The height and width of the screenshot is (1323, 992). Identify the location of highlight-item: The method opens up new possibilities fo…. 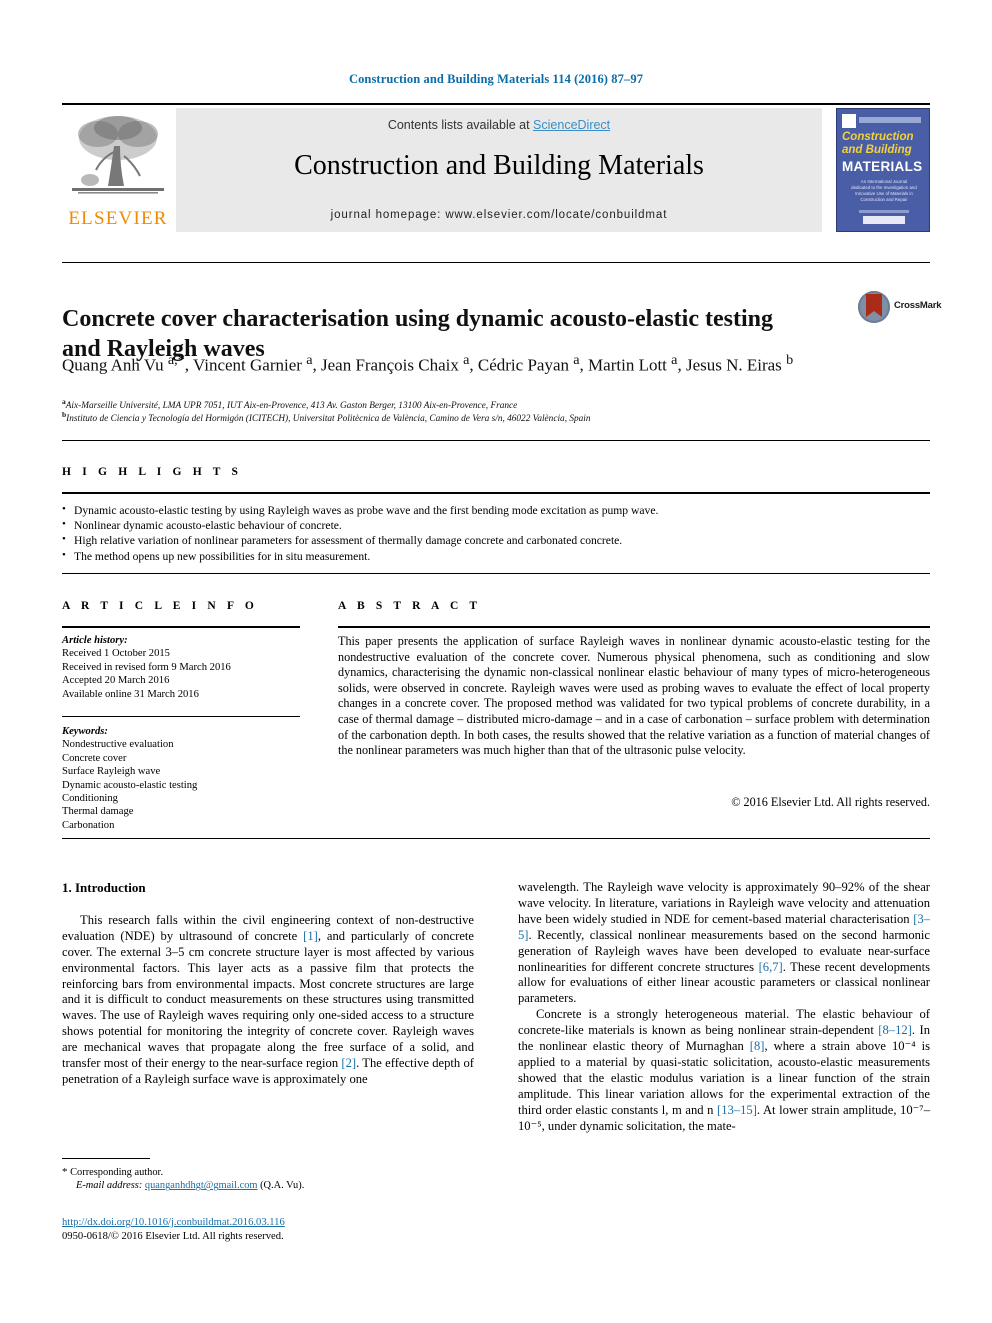
(496, 556).